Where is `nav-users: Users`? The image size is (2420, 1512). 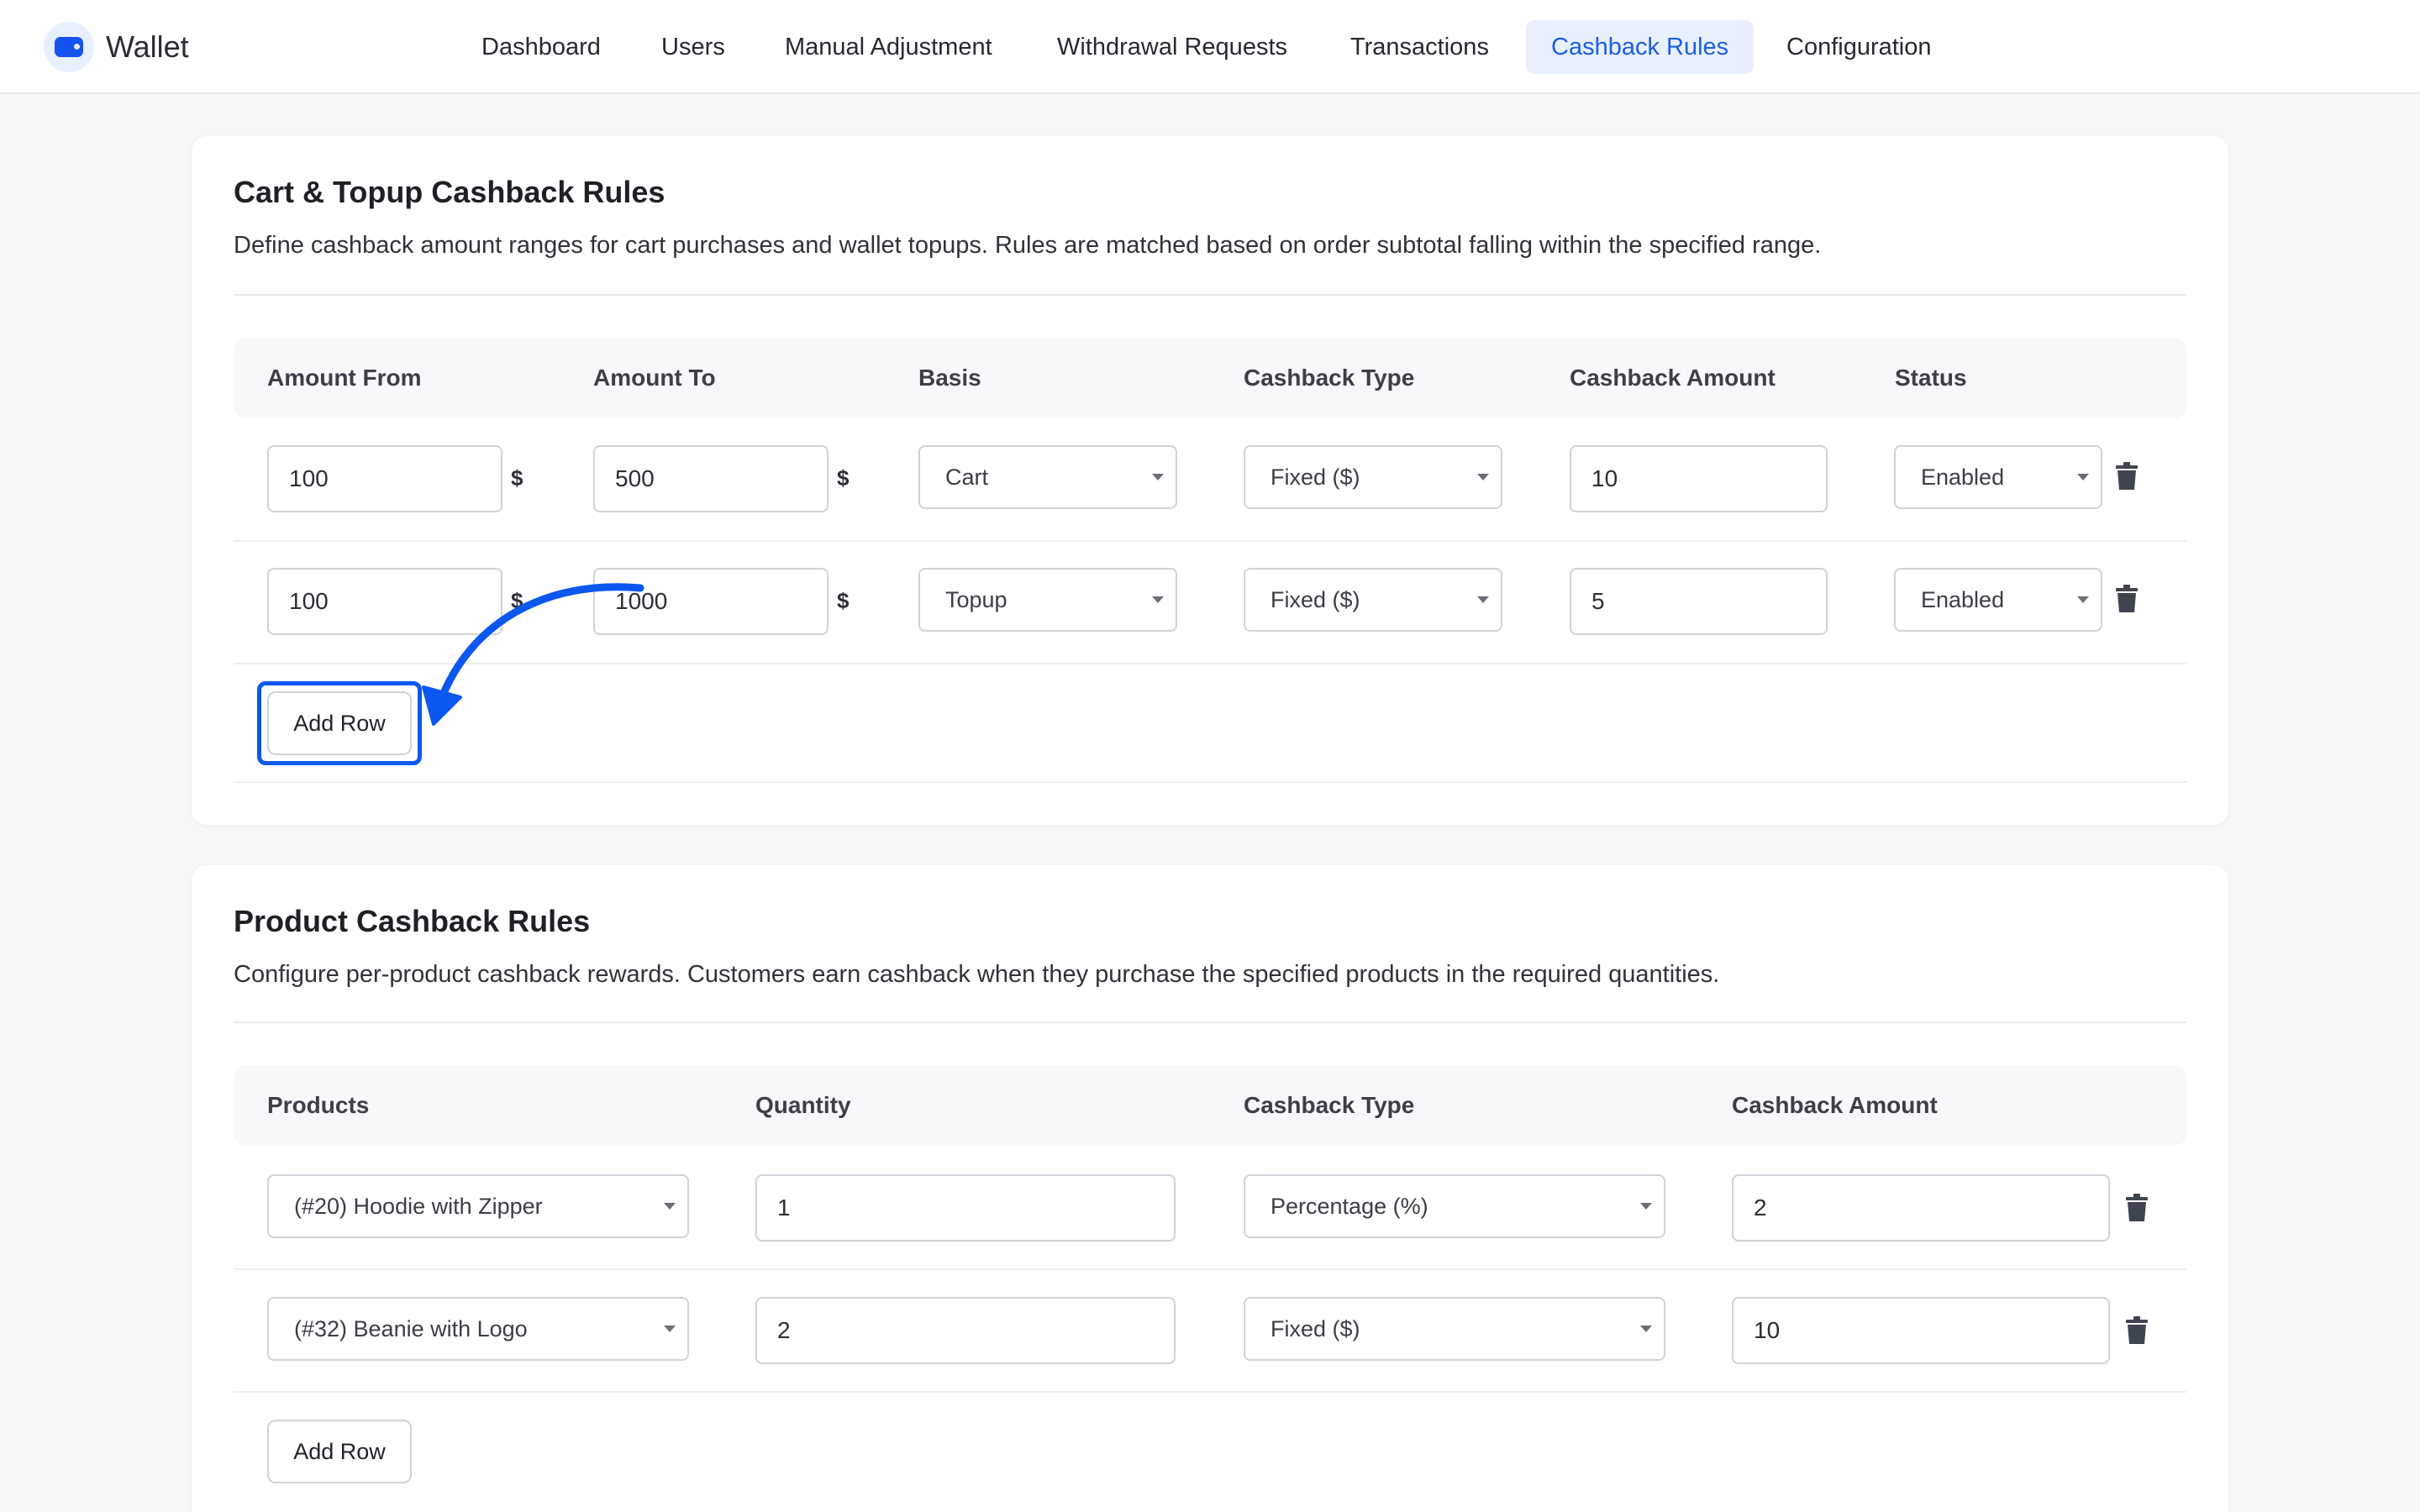 nav-users: Users is located at coordinates (693, 47).